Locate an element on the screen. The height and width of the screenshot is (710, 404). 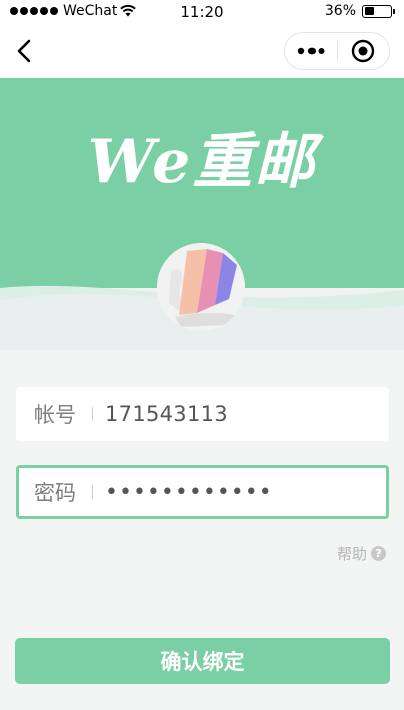
mini-program-capsule is located at coordinates (337, 51).